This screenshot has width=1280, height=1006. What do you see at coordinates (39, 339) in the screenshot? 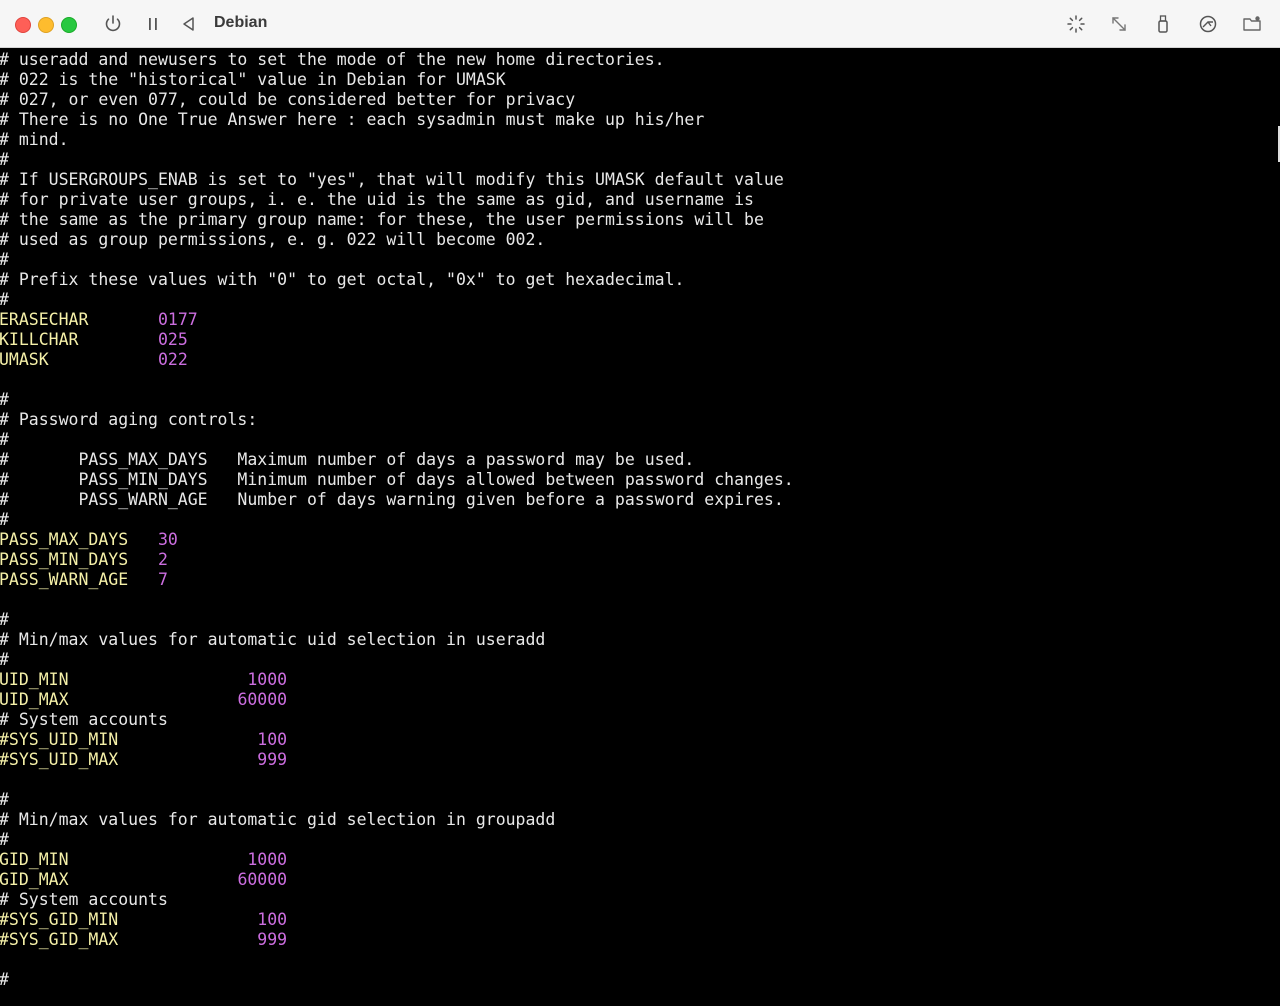
I see `config-key: KILLCHAR` at bounding box center [39, 339].